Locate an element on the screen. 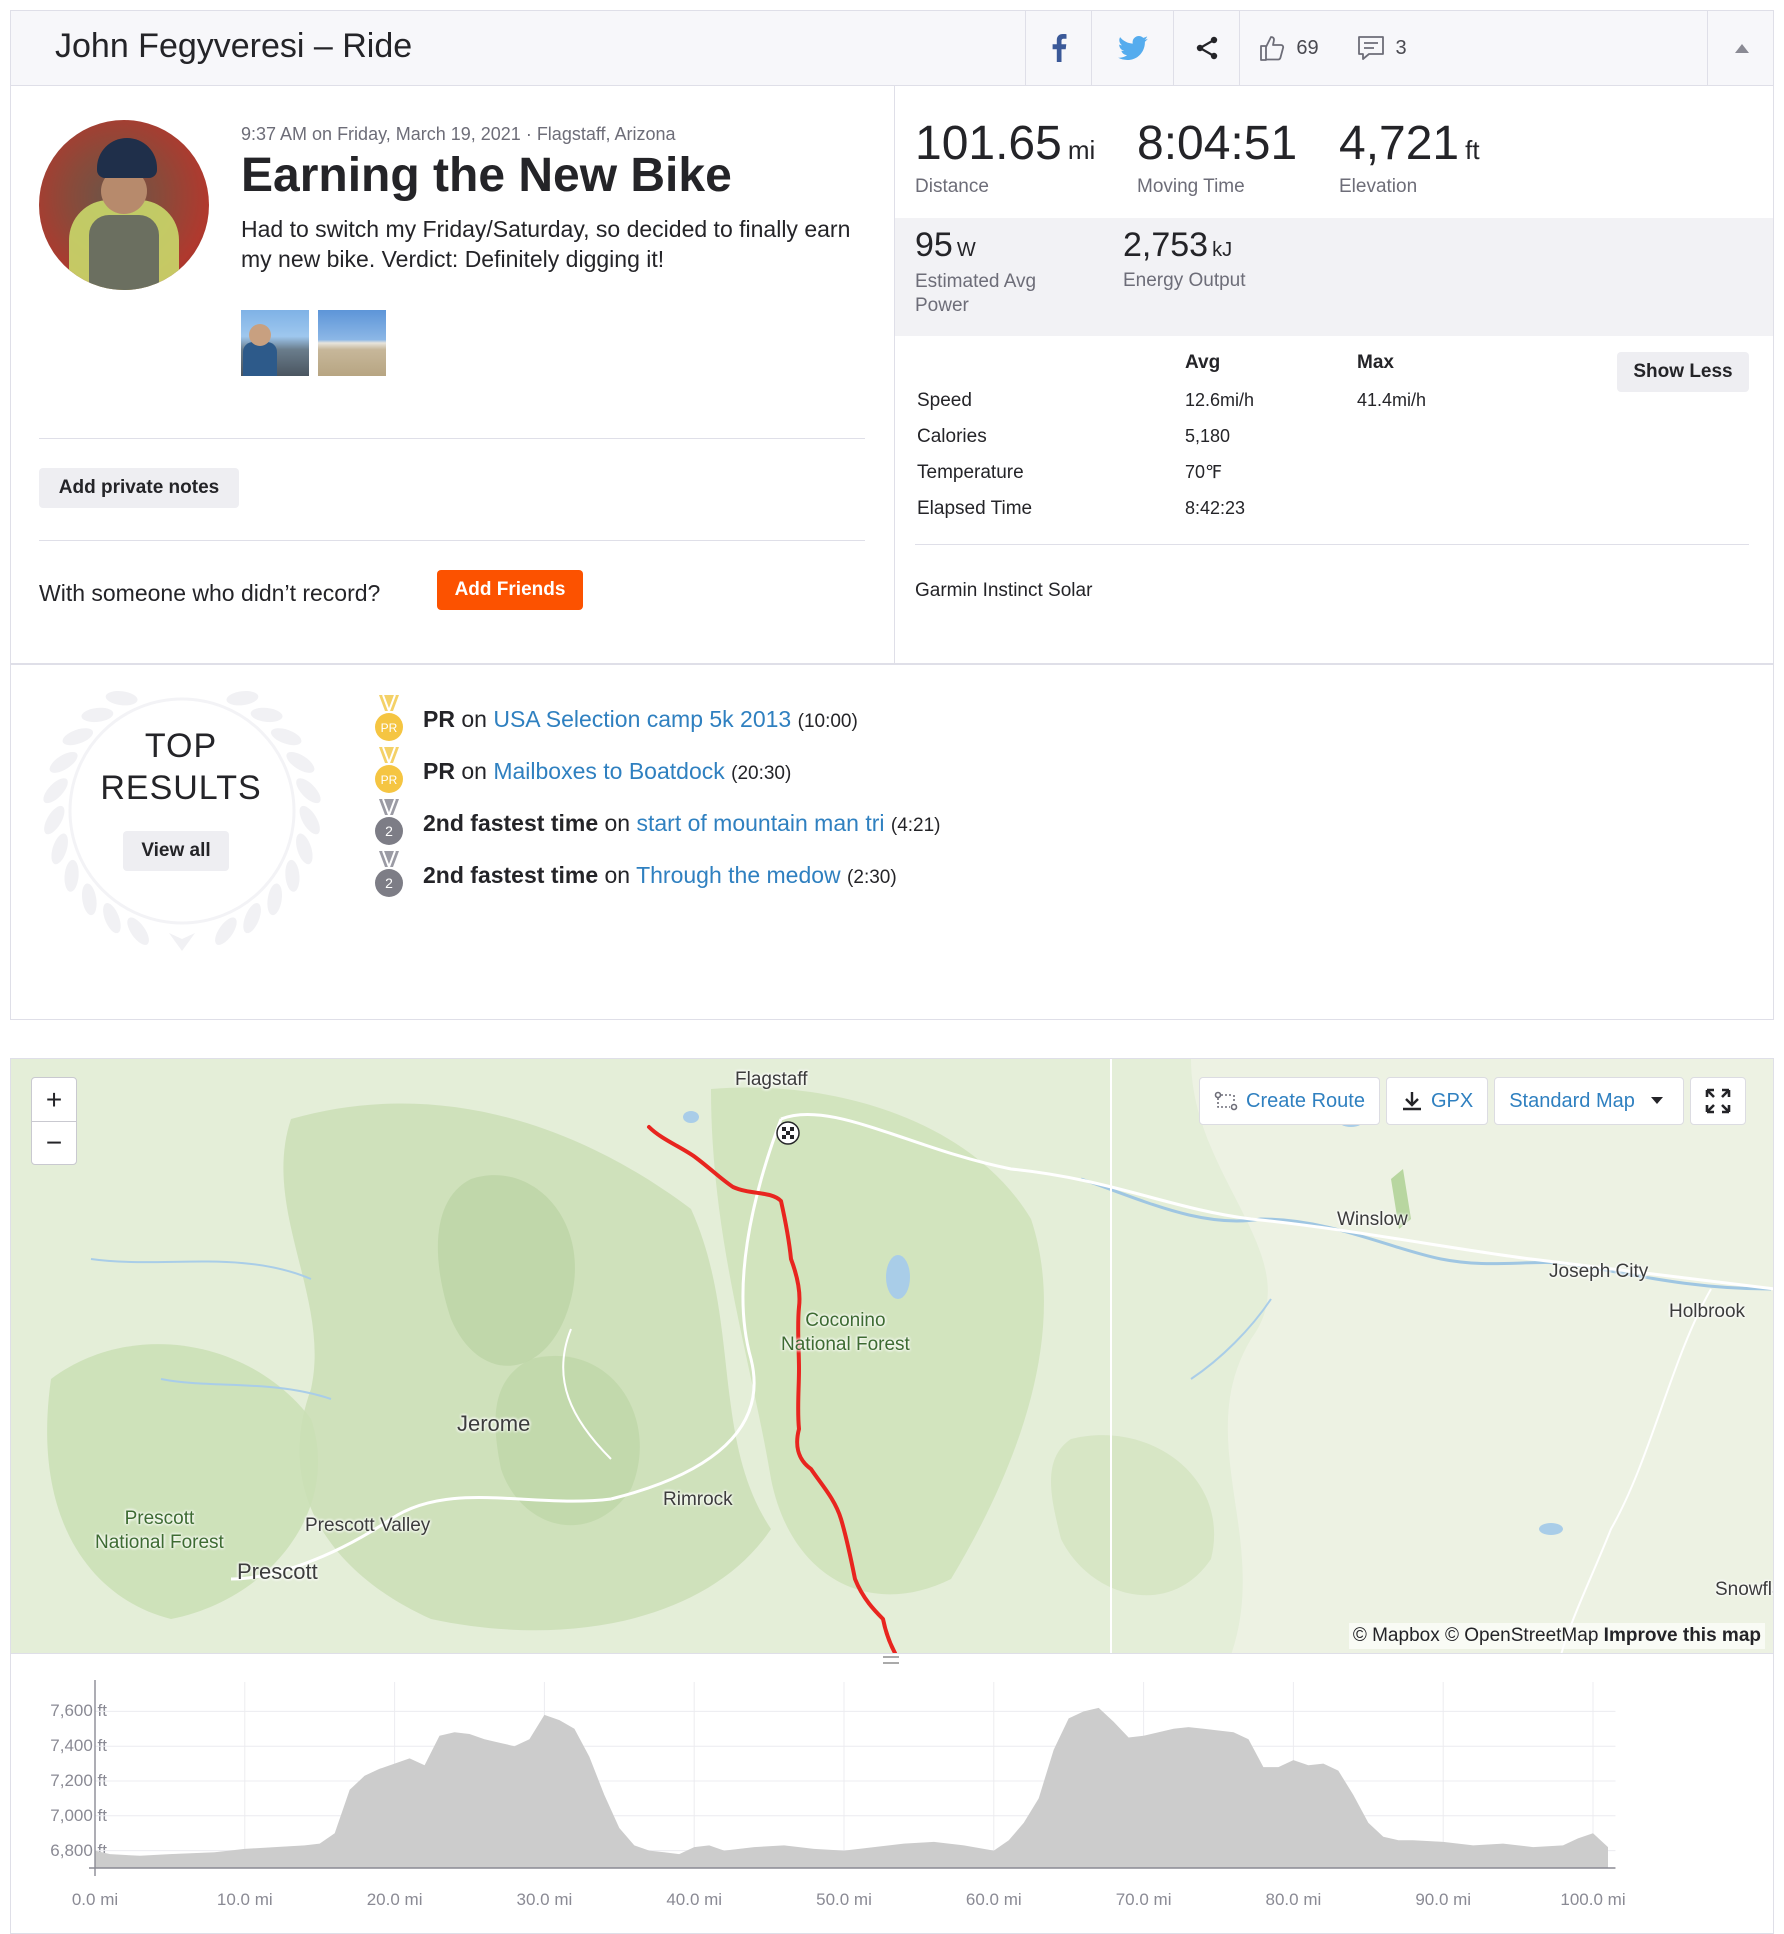 This screenshot has width=1784, height=1934. moving-time-label: Moving Time is located at coordinates (1191, 186).